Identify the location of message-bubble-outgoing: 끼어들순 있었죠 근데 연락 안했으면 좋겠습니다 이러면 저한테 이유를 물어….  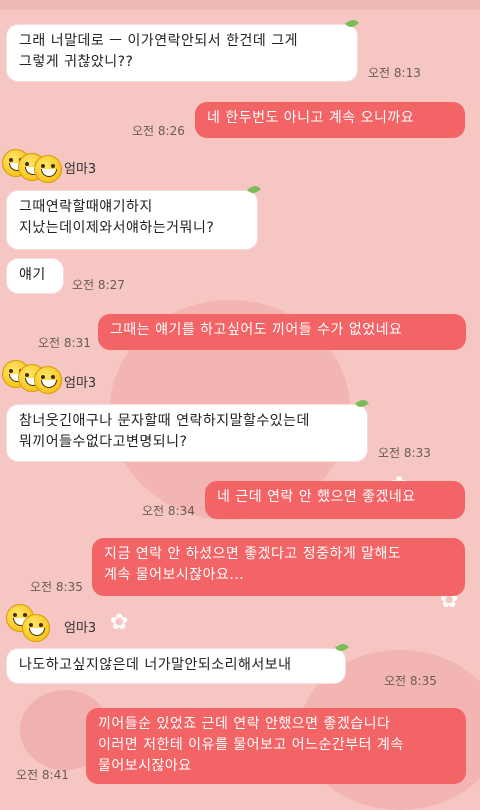
(276, 746).